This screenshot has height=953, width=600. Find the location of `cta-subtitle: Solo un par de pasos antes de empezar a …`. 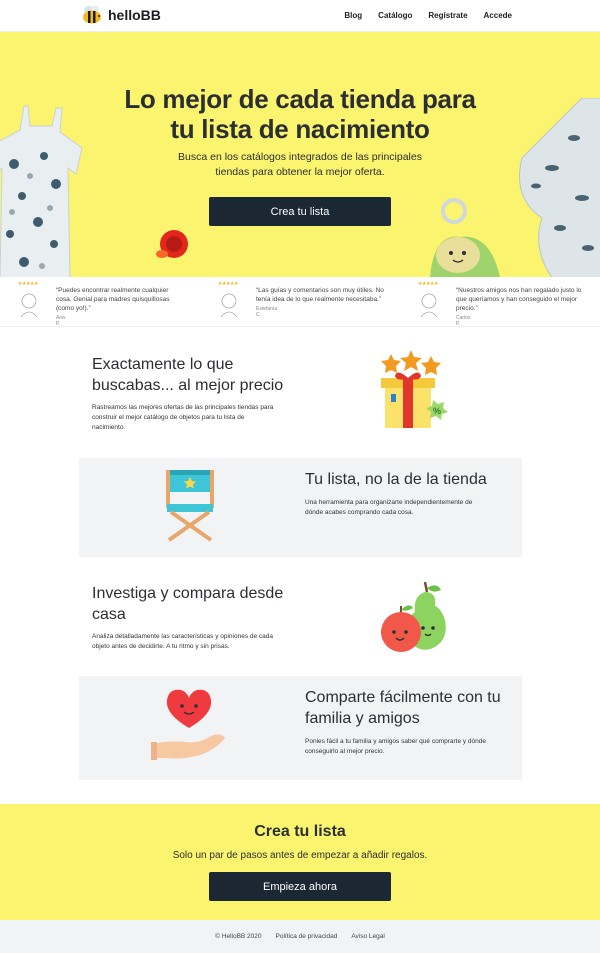

cta-subtitle: Solo un par de pasos antes de empezar a … is located at coordinates (300, 855).